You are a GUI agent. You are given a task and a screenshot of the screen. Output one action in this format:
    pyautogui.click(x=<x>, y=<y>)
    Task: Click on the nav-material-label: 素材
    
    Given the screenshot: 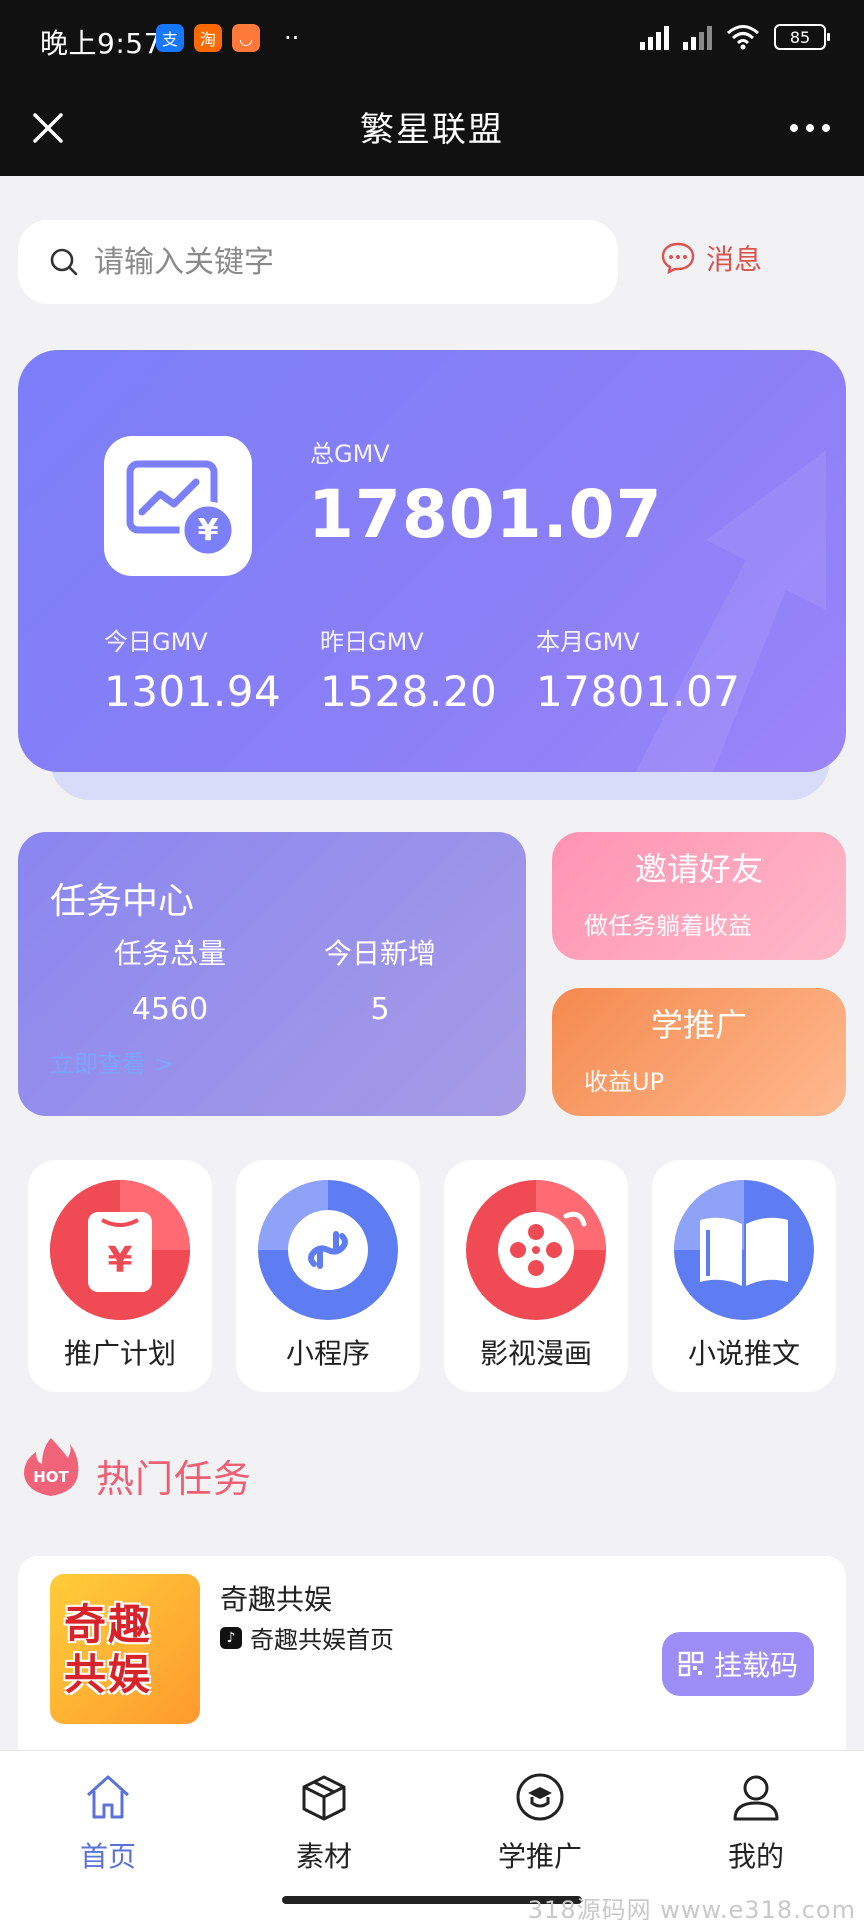 What is the action you would take?
    pyautogui.click(x=323, y=1856)
    